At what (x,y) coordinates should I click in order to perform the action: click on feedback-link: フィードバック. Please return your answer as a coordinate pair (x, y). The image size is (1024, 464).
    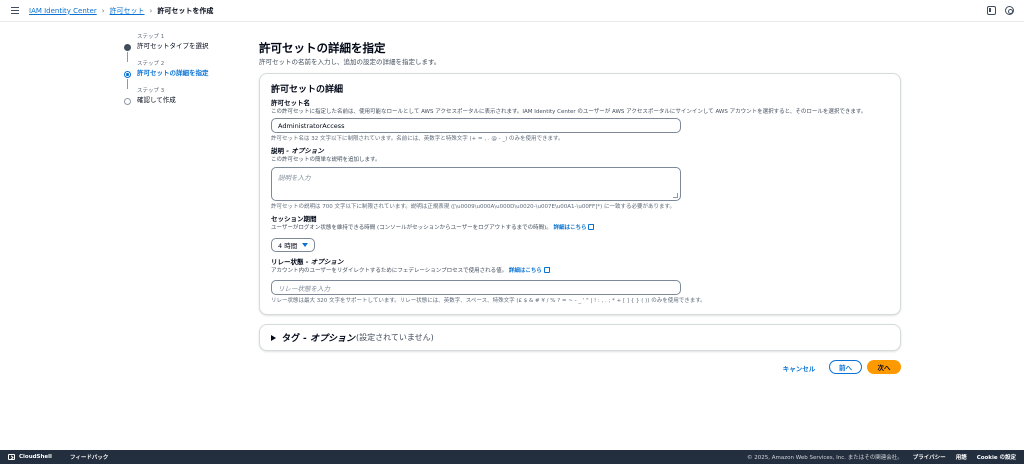
    Looking at the image, I should click on (89, 457).